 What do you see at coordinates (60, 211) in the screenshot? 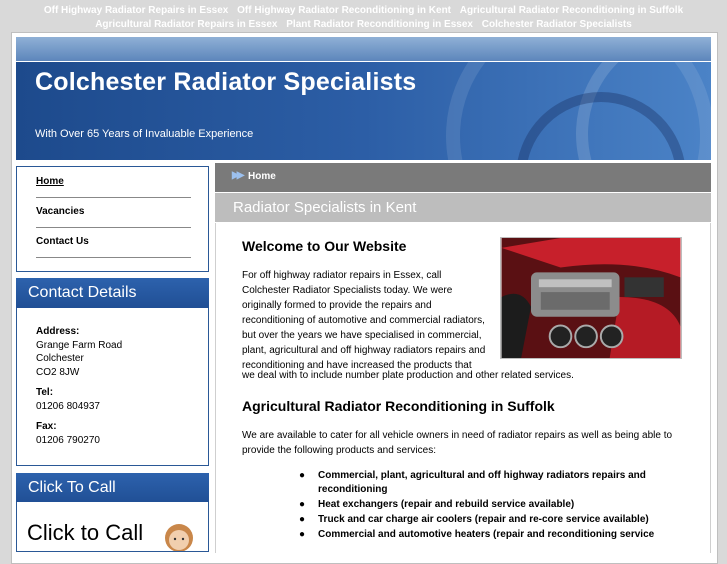
I see `nav-item-label: Vacancies` at bounding box center [60, 211].